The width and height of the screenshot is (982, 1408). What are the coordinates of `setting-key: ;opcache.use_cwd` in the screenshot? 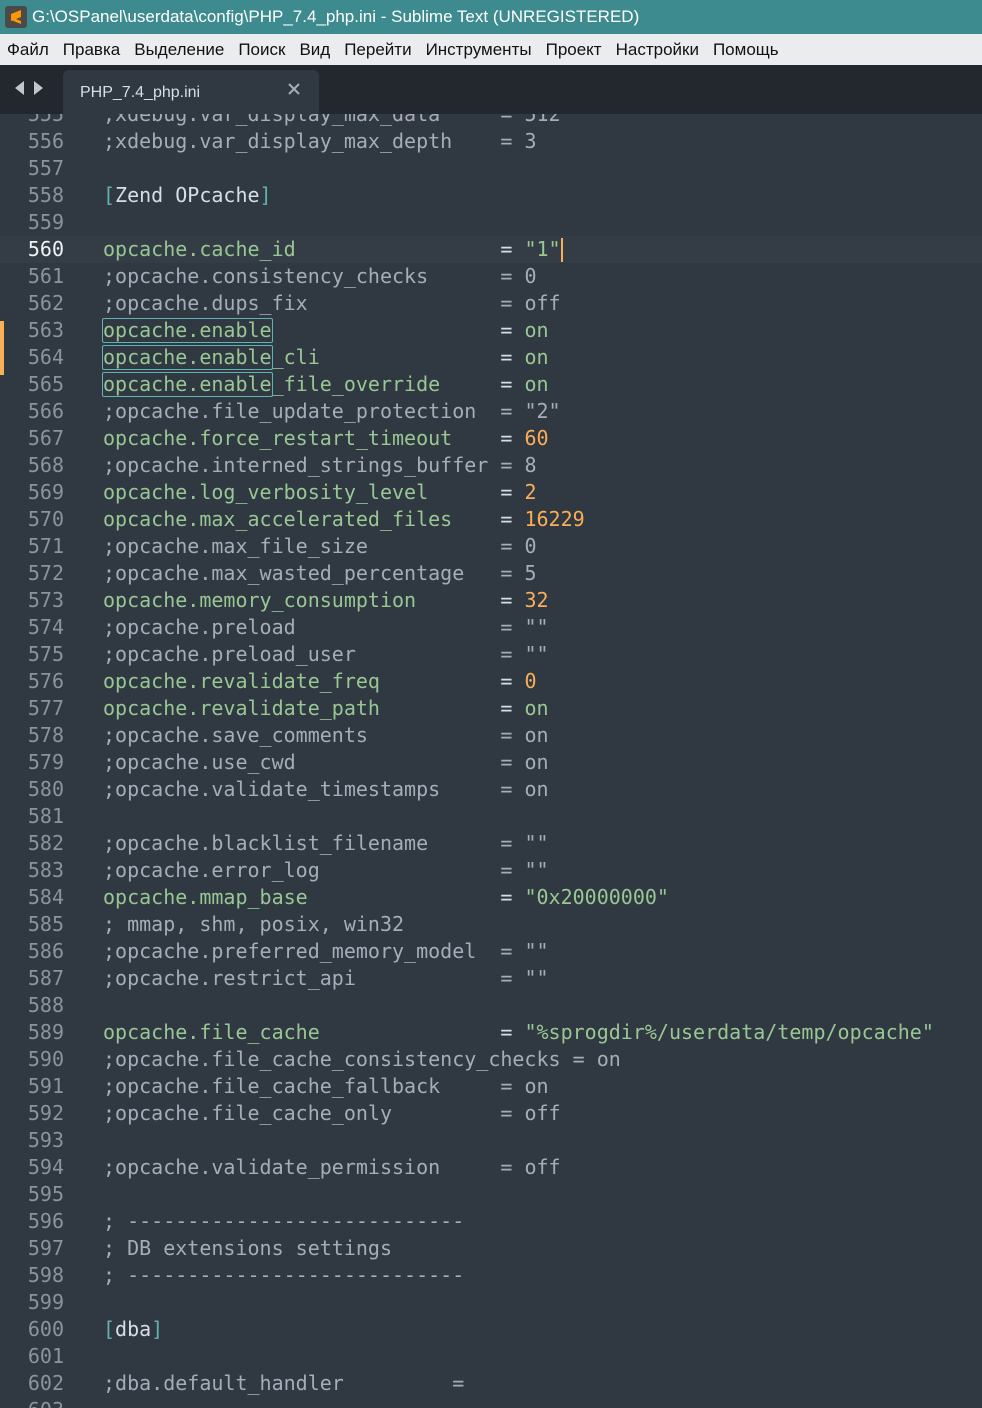 It's located at (199, 762).